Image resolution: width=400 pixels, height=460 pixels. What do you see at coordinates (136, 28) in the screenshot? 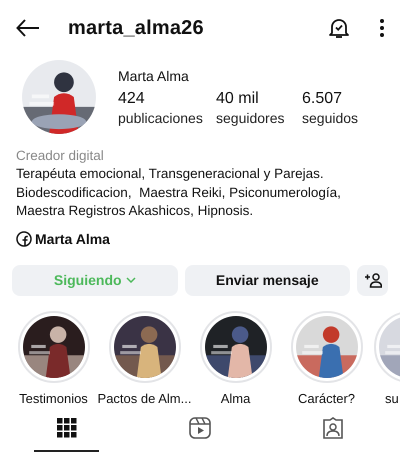
I see `username-title: marta_alma26` at bounding box center [136, 28].